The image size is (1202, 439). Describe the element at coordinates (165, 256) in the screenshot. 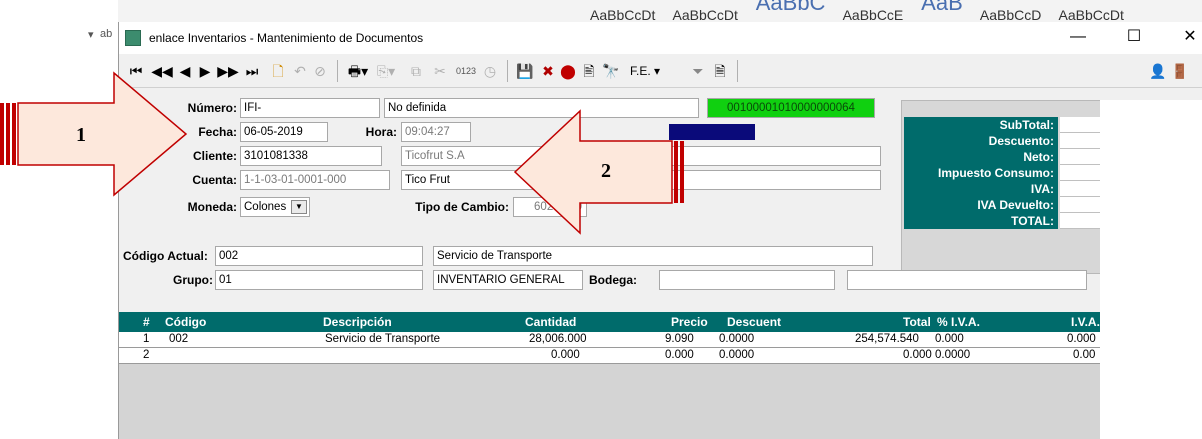

I see `codigo-actual-label: Código Actual:` at that location.